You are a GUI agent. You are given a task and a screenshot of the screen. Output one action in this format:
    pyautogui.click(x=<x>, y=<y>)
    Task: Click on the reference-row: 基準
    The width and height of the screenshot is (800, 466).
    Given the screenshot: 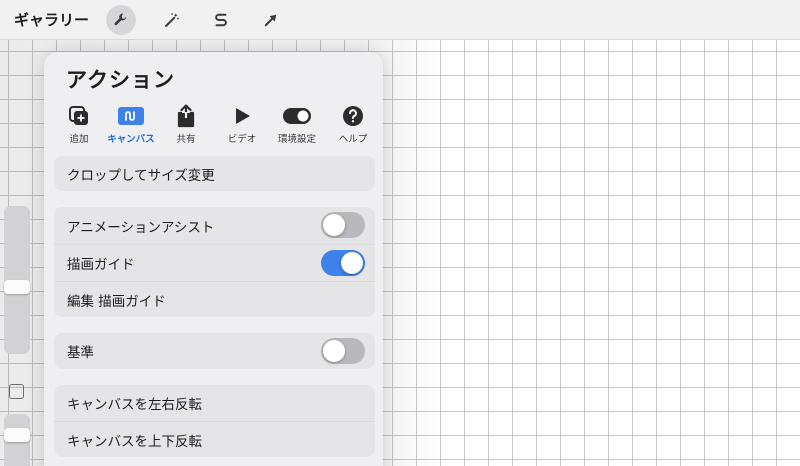 What is the action you would take?
    pyautogui.click(x=214, y=351)
    